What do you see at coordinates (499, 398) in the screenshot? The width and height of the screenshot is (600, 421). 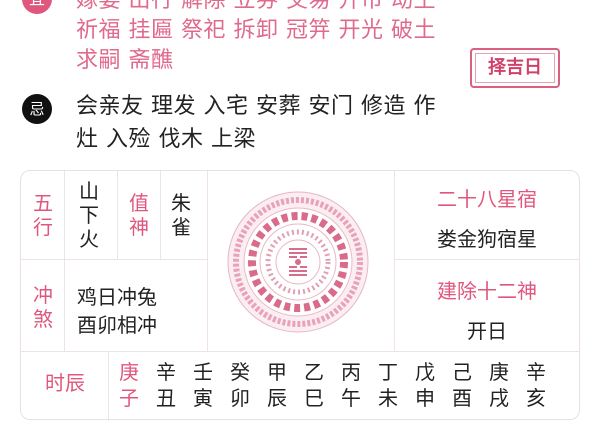 I see `shichen-branch: 戌` at bounding box center [499, 398].